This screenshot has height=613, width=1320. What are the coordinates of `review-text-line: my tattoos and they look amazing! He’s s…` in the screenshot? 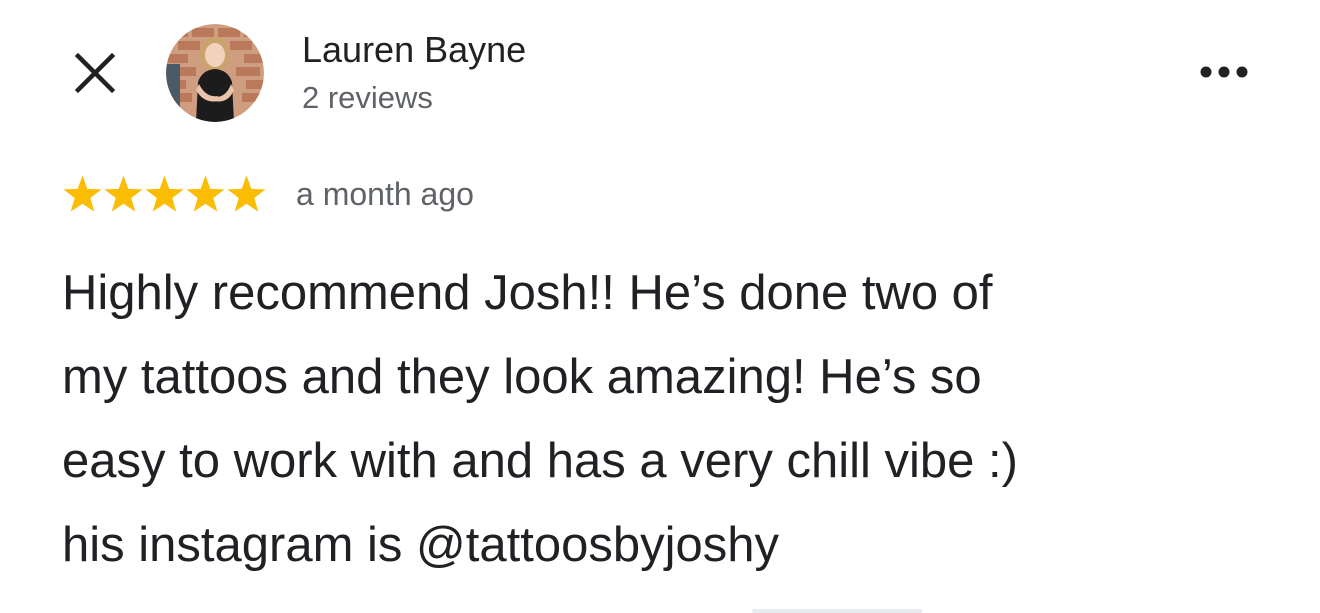 It's located at (522, 377).